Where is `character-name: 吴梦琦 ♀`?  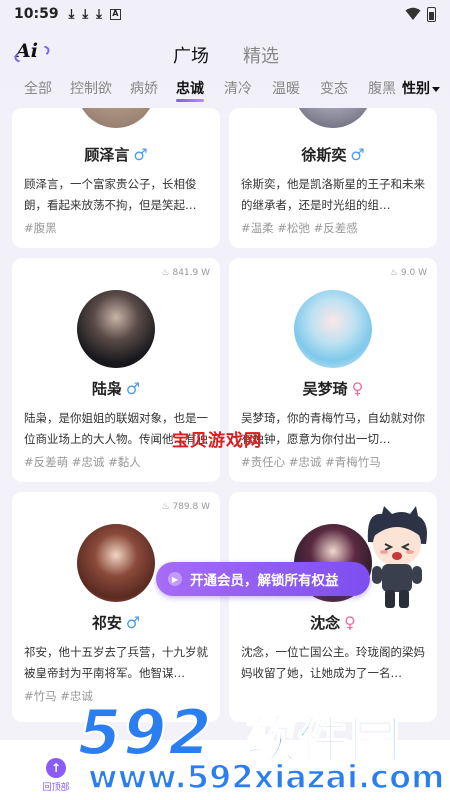
character-name: 吴梦琦 ♀ is located at coordinates (333, 388).